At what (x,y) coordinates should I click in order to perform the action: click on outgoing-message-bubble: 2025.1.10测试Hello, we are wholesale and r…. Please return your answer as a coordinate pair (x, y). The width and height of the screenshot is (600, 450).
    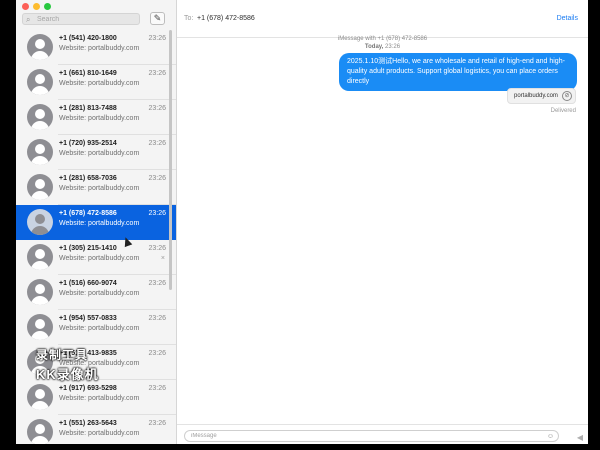
    Looking at the image, I should click on (458, 72).